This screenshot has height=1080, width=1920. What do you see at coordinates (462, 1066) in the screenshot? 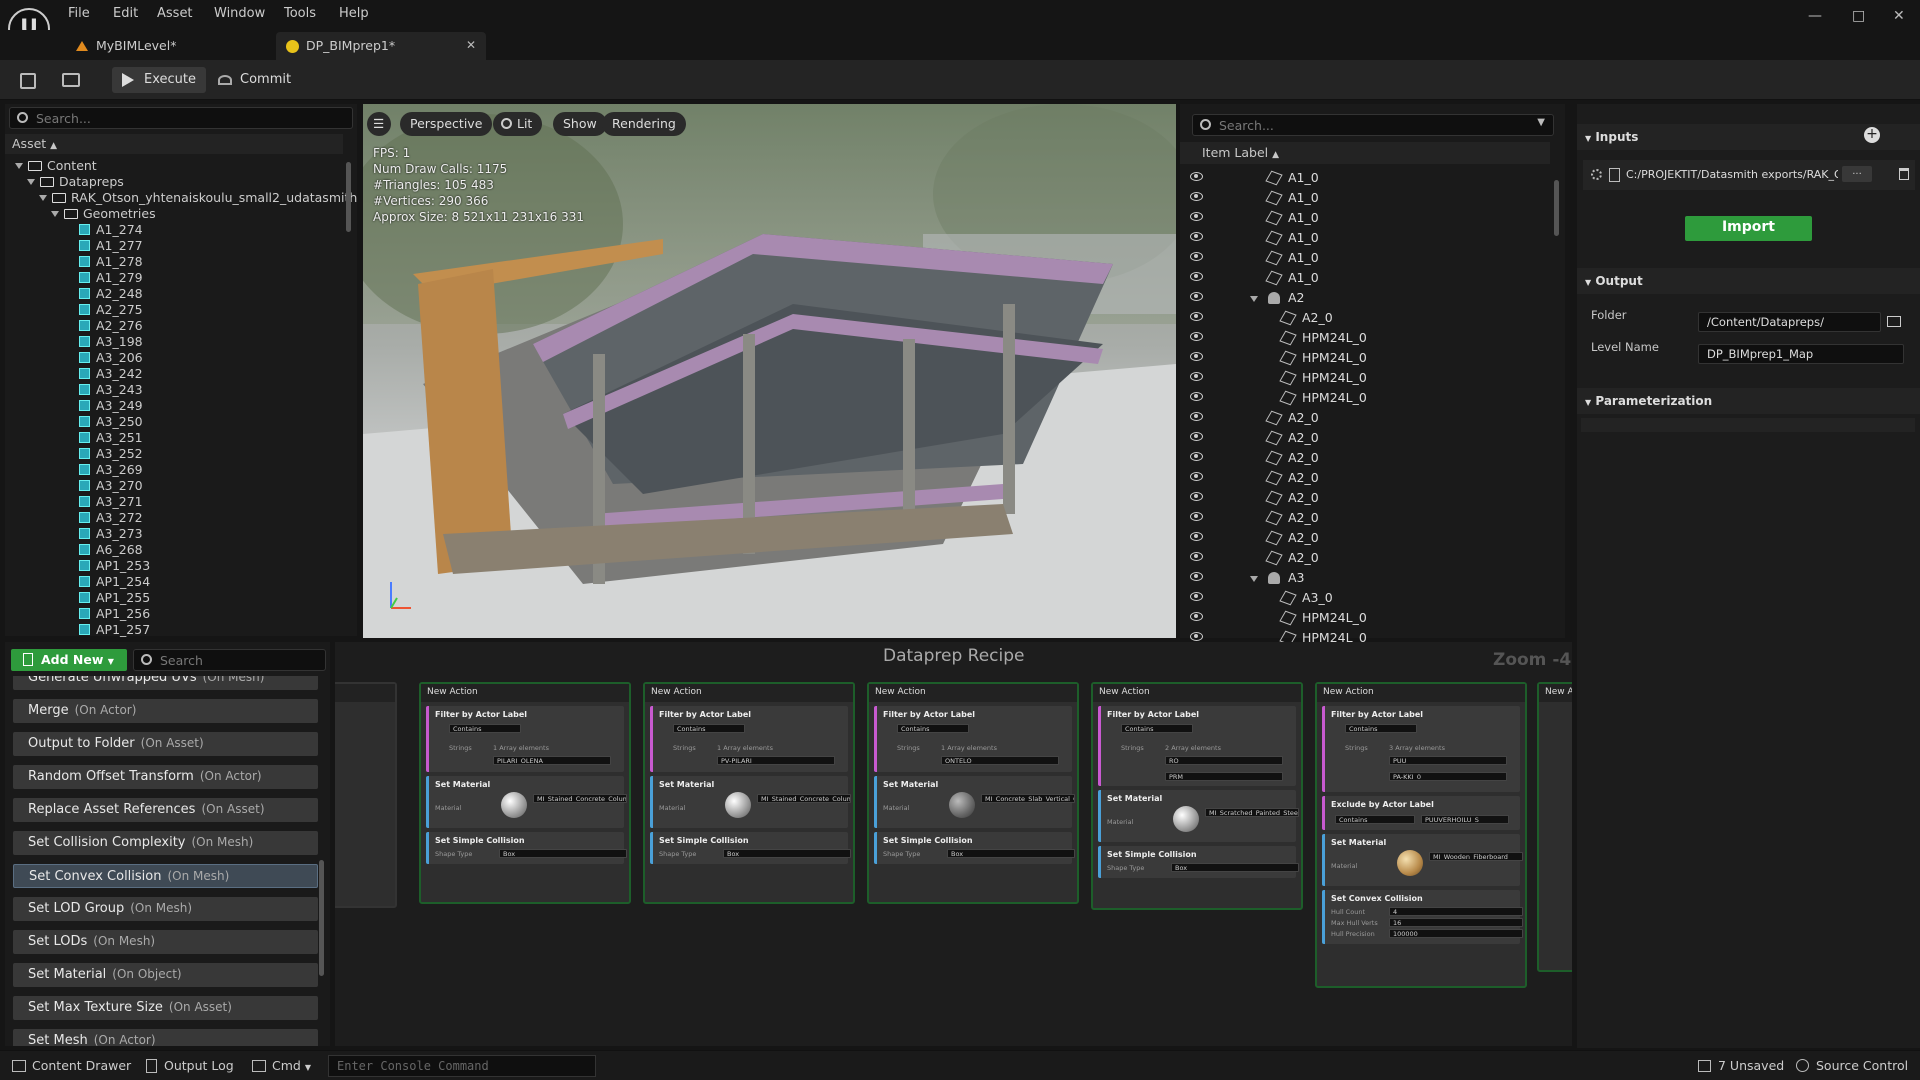
I see `console-input: Enter Console Command` at bounding box center [462, 1066].